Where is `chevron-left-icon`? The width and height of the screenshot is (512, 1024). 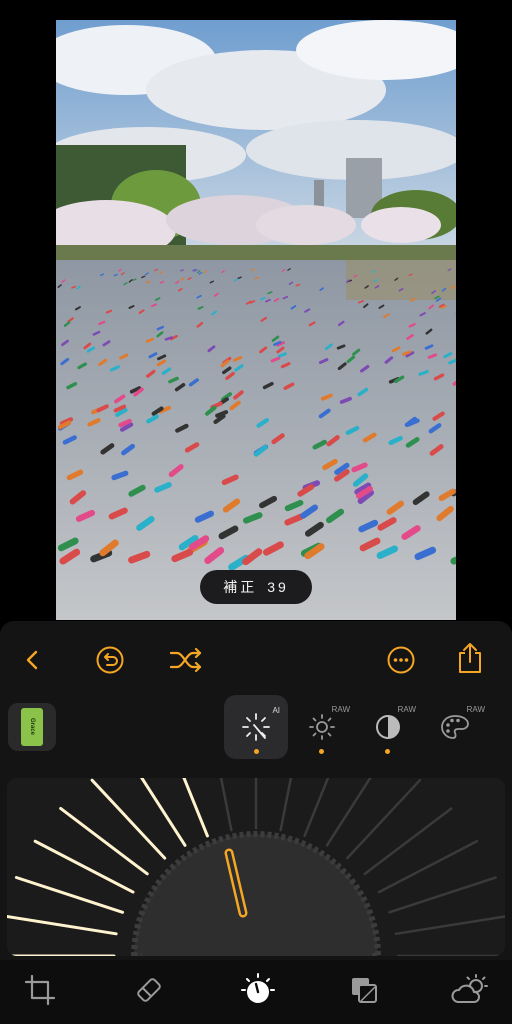 chevron-left-icon is located at coordinates (32, 660).